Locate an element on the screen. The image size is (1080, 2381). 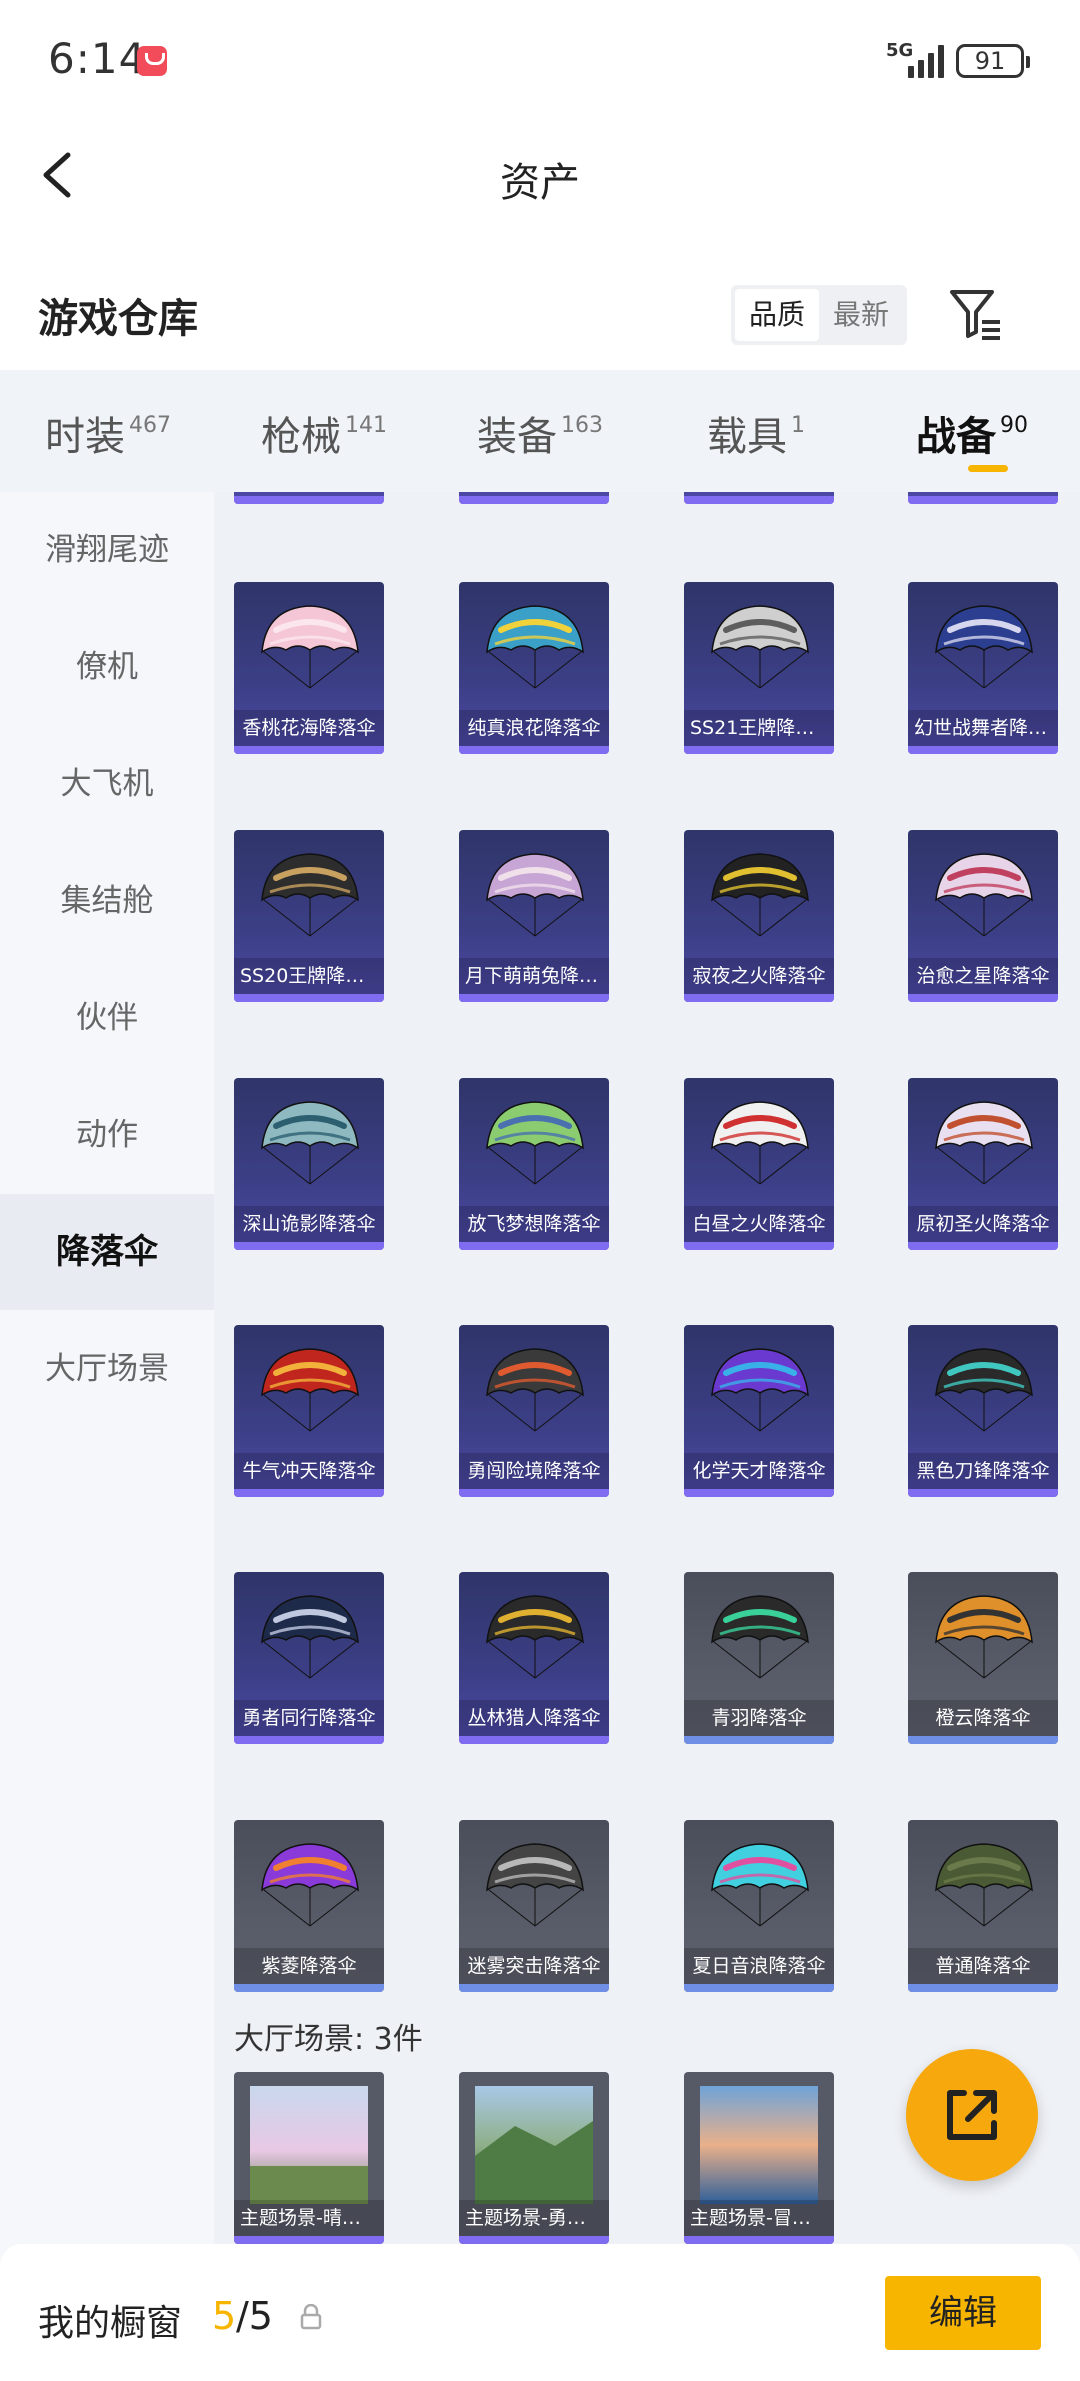
item-card: 深山诡影降落伞 is located at coordinates (309, 1164).